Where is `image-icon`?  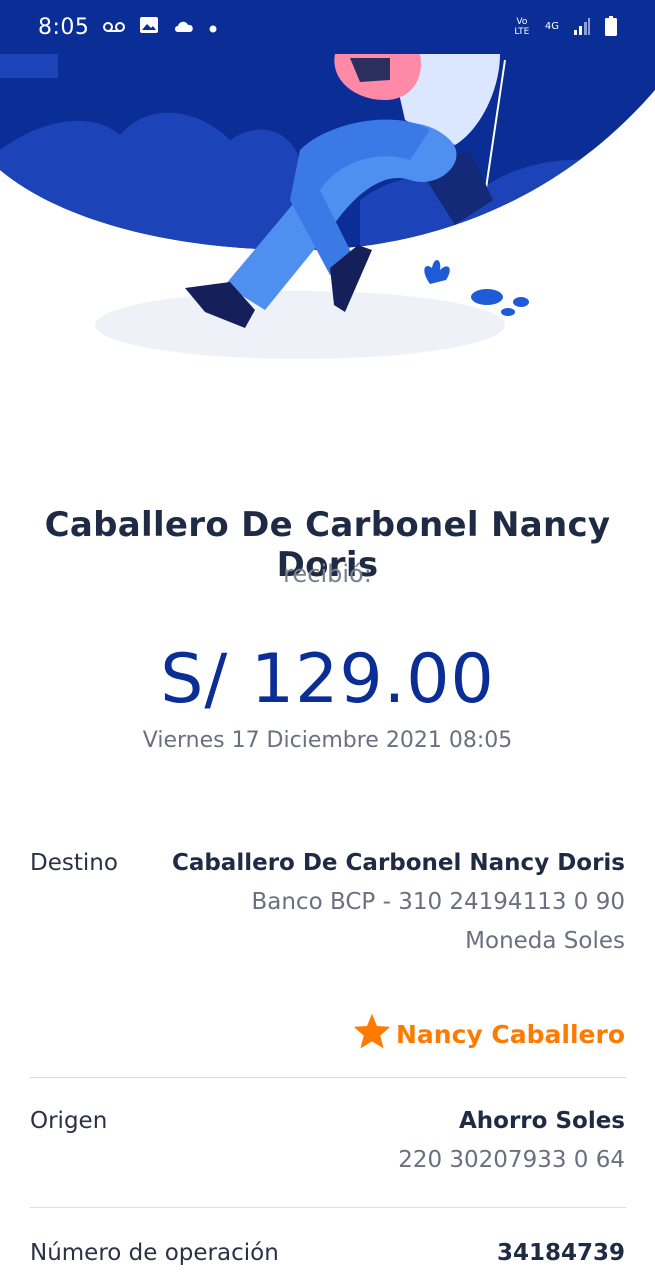 image-icon is located at coordinates (149, 27).